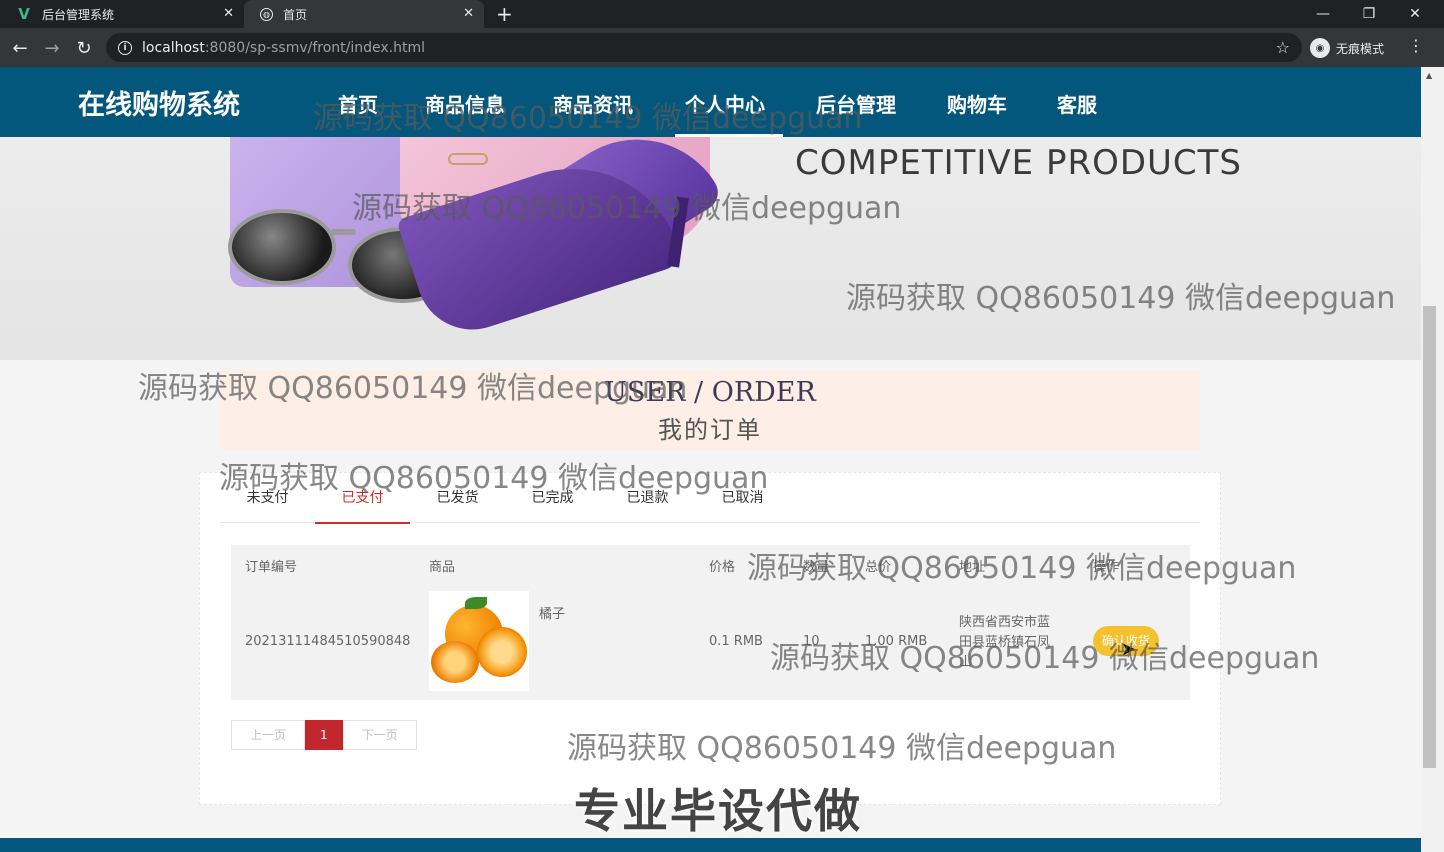  What do you see at coordinates (1077, 103) in the screenshot?
I see `nav-service: 客服` at bounding box center [1077, 103].